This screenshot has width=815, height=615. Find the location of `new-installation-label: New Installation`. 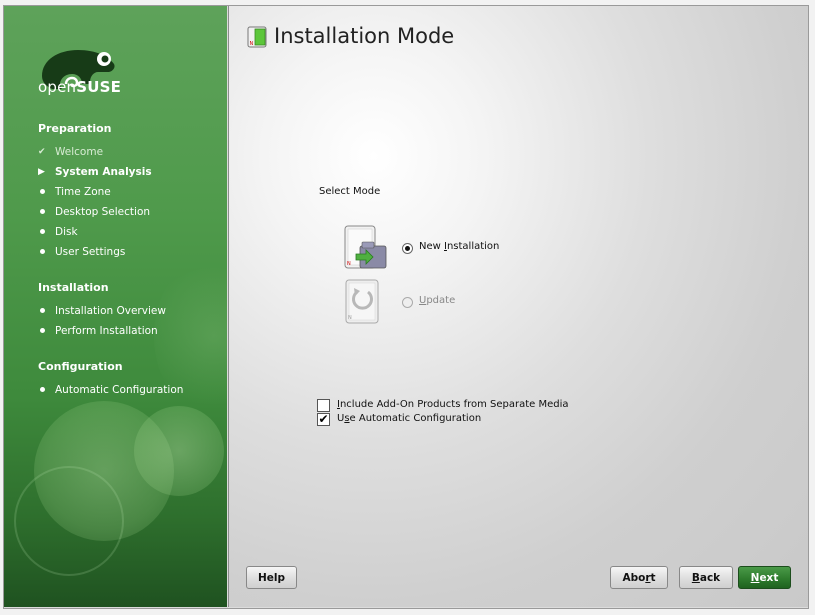

new-installation-label: New Installation is located at coordinates (459, 246).